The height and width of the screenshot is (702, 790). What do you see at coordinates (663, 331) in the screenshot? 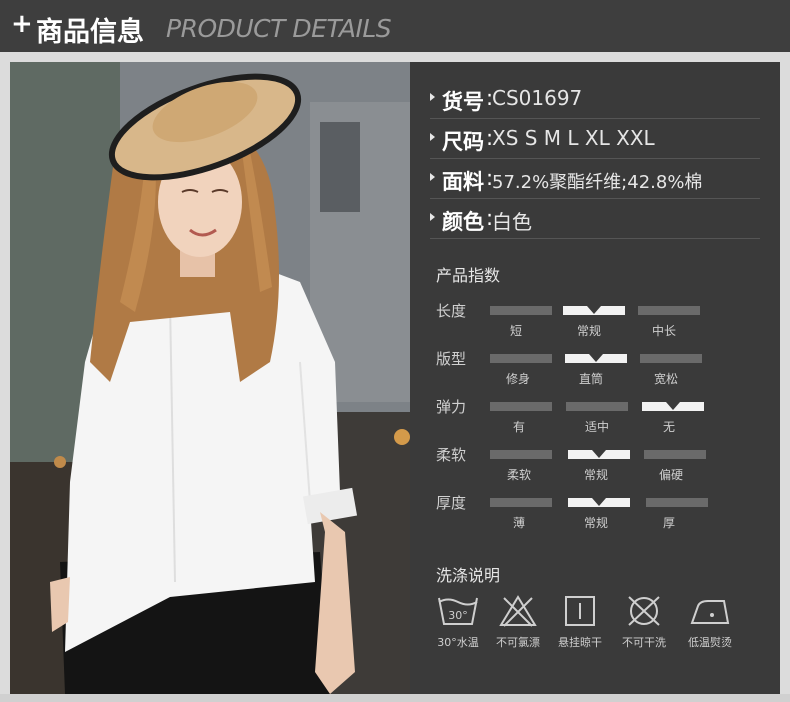
I see `scale-option: 中长` at bounding box center [663, 331].